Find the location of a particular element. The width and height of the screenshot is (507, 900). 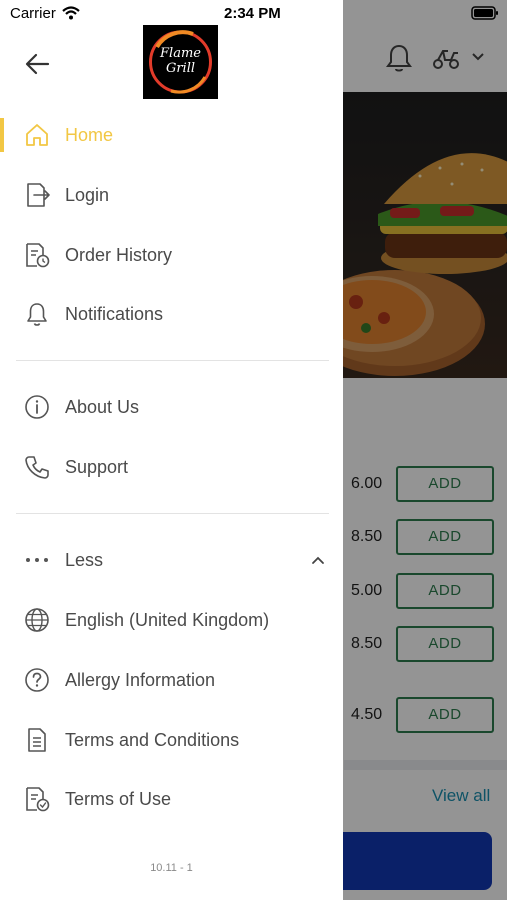

globe-icon is located at coordinates (37, 620).